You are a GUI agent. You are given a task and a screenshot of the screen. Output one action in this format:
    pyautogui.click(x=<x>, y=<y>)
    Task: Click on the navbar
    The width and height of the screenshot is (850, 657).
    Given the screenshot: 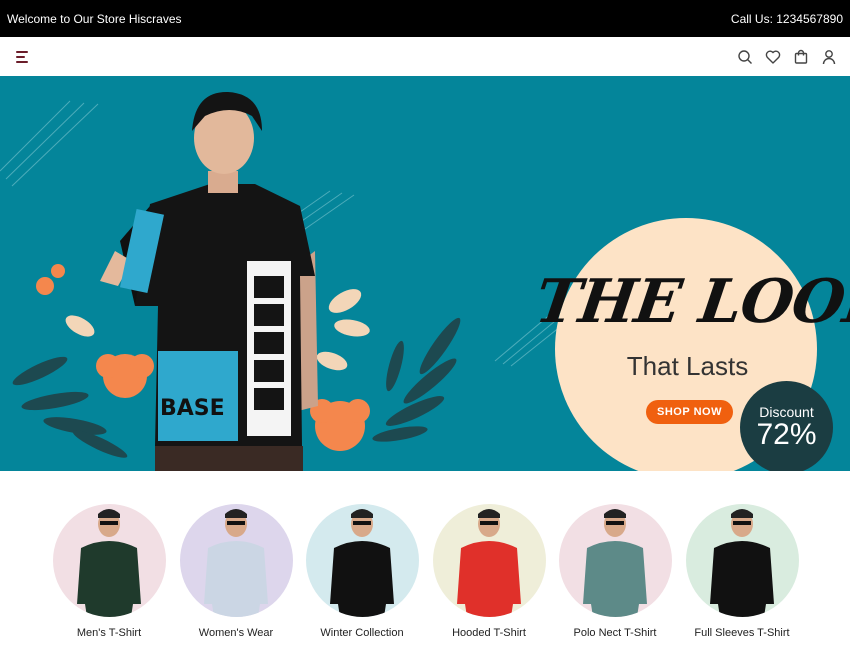 What is the action you would take?
    pyautogui.click(x=425, y=56)
    